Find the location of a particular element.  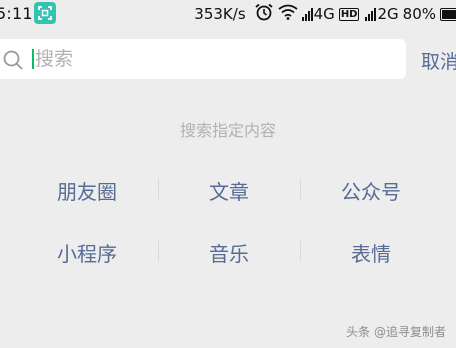

search-input is located at coordinates (210, 59).